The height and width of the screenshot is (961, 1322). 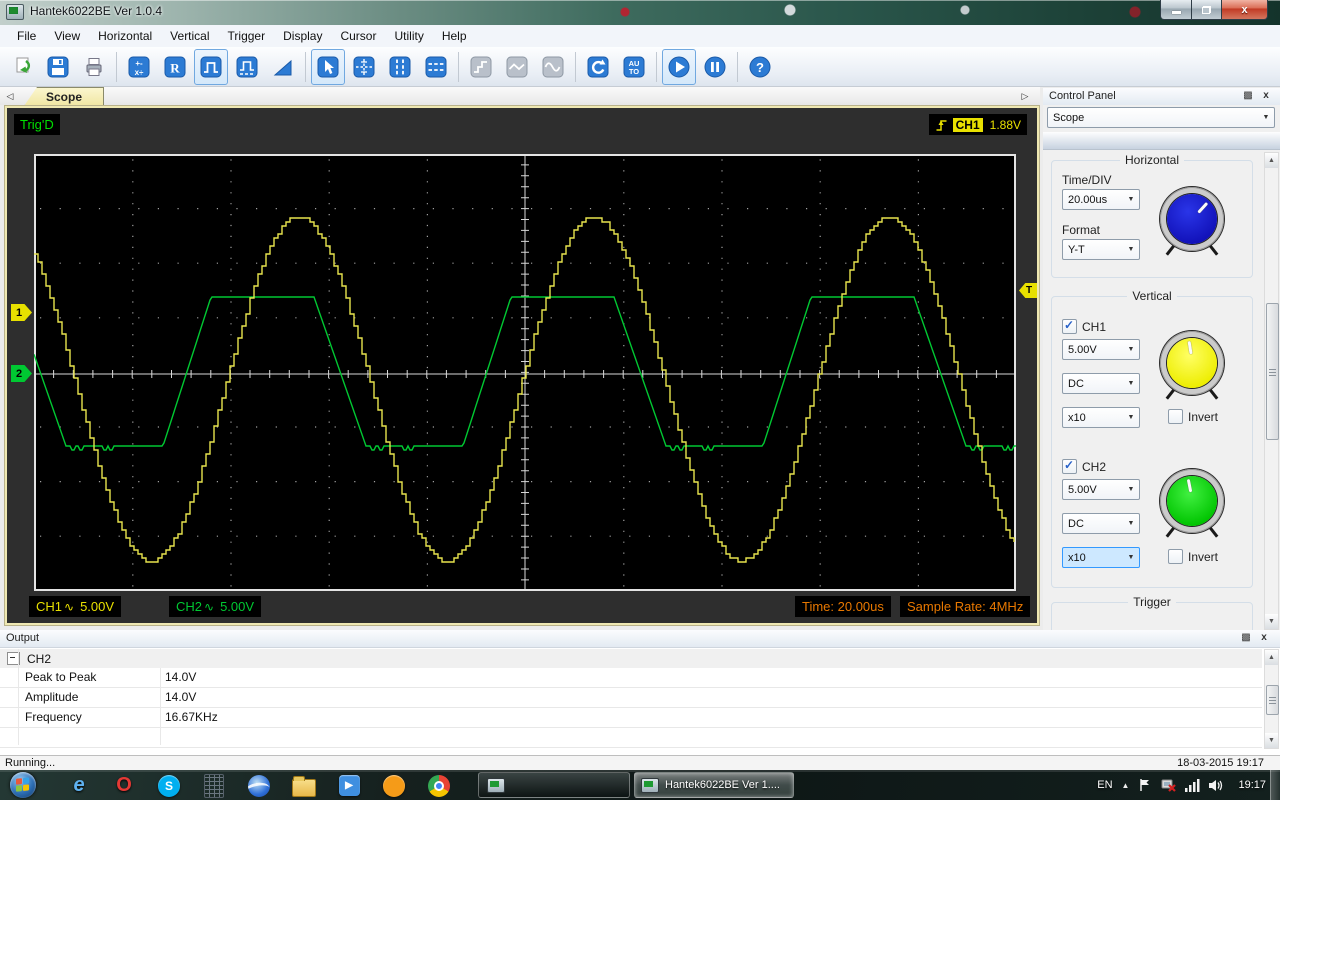 I want to click on waveform-record-button, so click(x=247, y=67).